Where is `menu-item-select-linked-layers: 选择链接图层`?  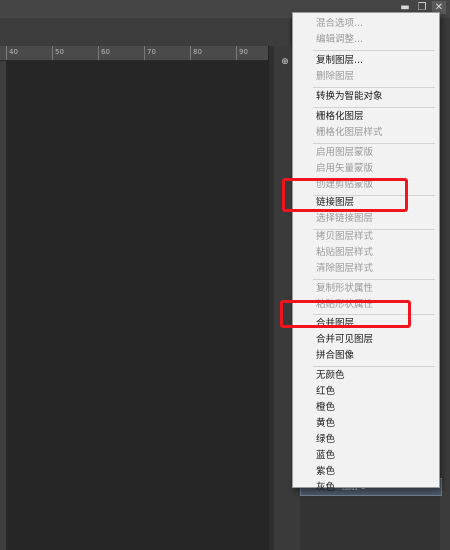
menu-item-select-linked-layers: 选择链接图层 is located at coordinates (345, 218).